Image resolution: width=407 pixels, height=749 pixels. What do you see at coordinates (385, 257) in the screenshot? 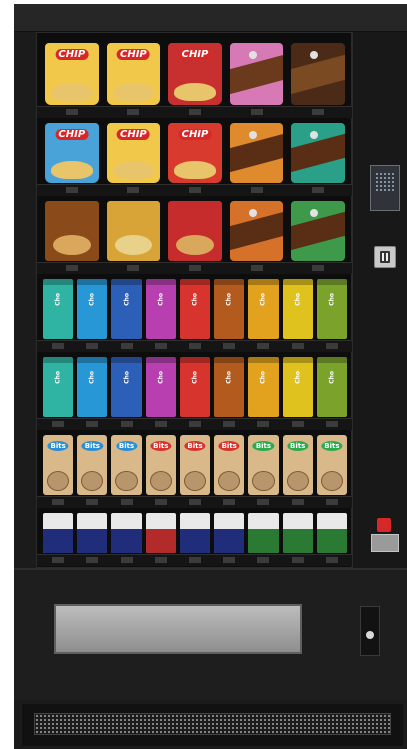
I see `coin-slot` at bounding box center [385, 257].